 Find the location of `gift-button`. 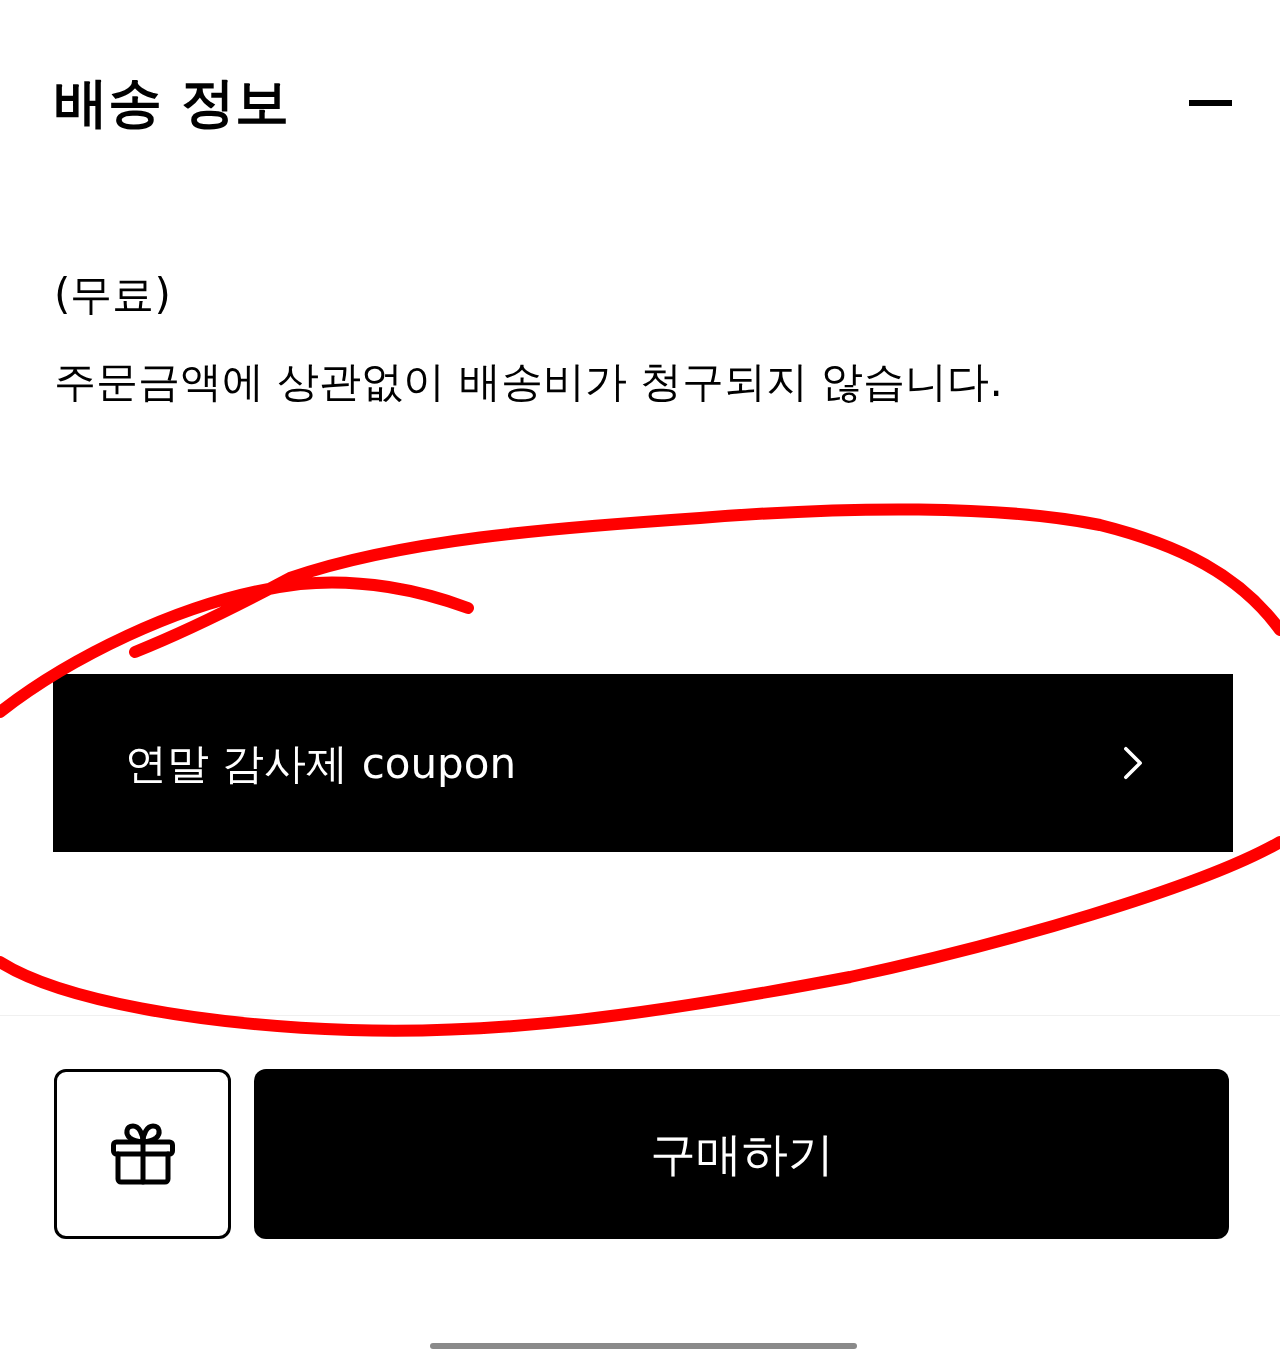

gift-button is located at coordinates (142, 1154).